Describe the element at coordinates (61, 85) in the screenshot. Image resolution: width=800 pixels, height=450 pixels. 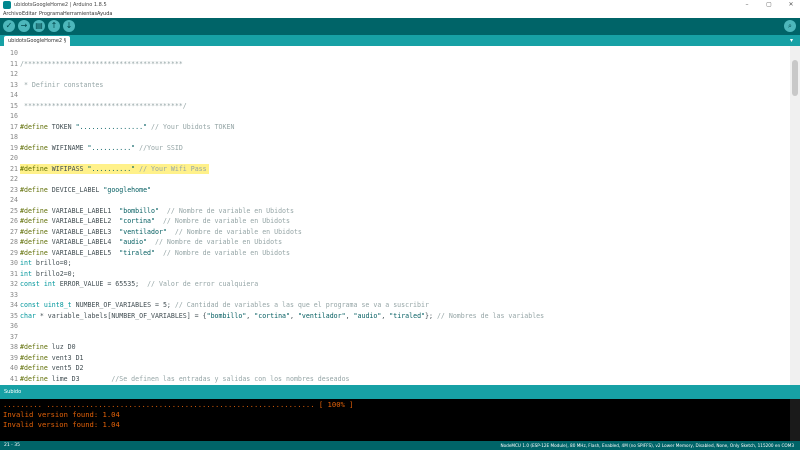
I see `code-line: * Definir constantes` at that location.